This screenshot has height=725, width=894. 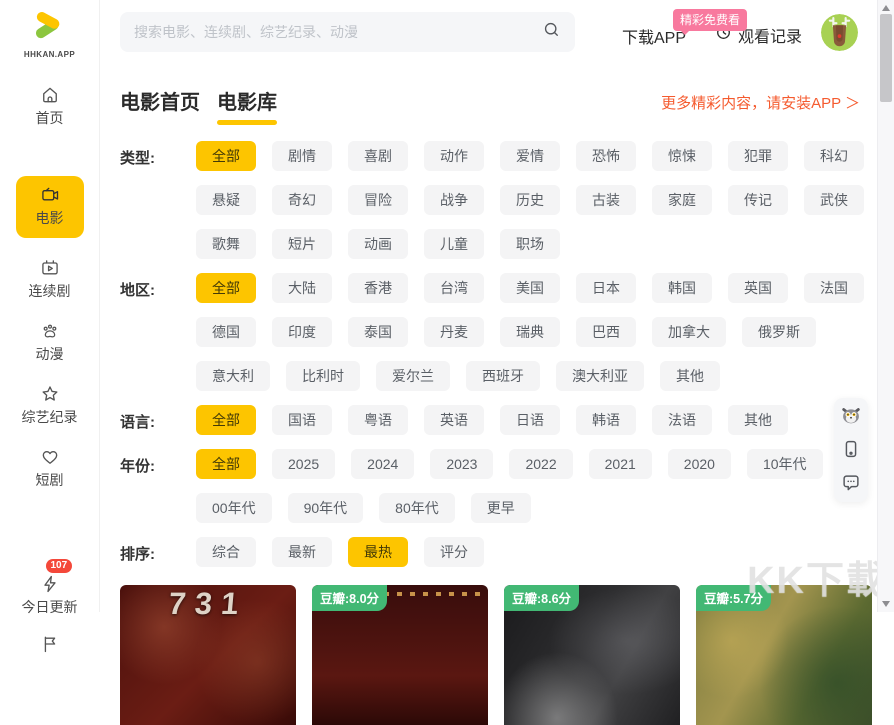 I want to click on filter-chip: 韩国, so click(x=682, y=288).